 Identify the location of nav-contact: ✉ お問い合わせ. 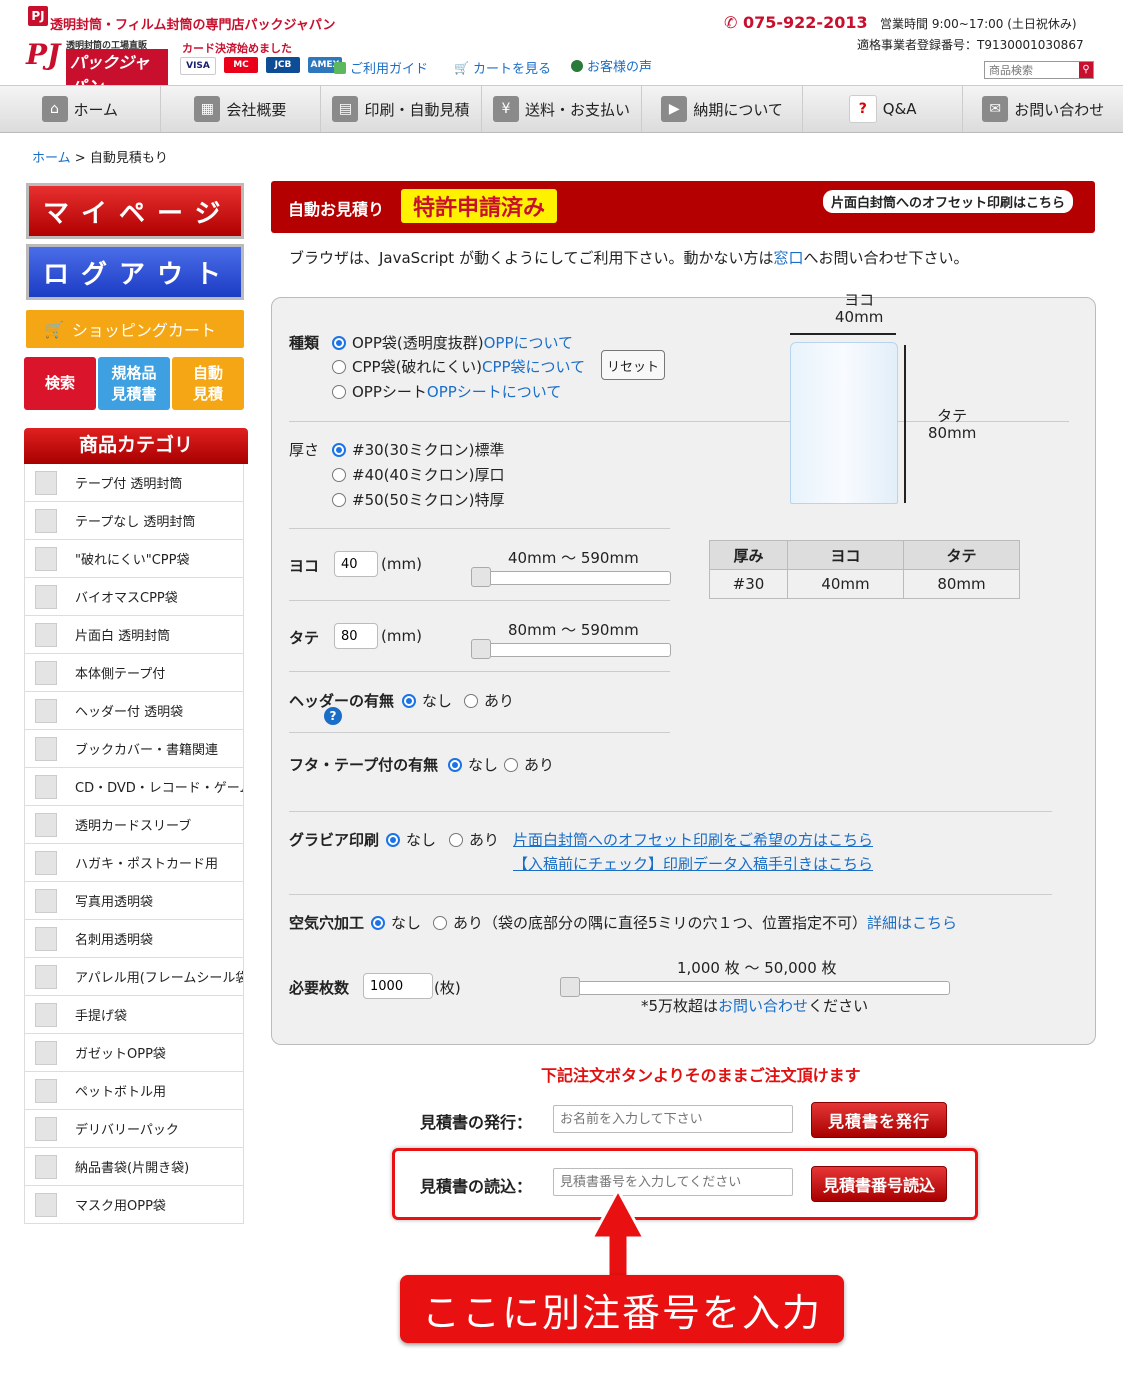
(1043, 109).